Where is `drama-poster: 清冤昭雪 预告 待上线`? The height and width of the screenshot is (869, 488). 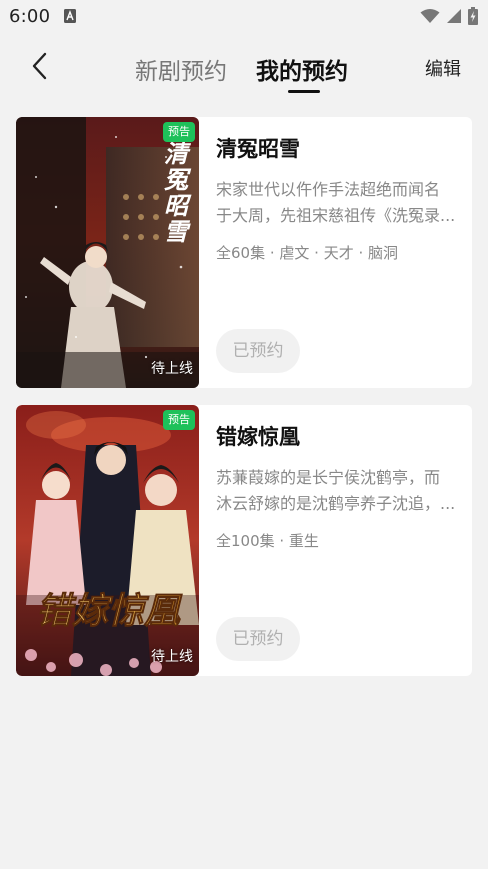 drama-poster: 清冤昭雪 预告 待上线 is located at coordinates (107, 252).